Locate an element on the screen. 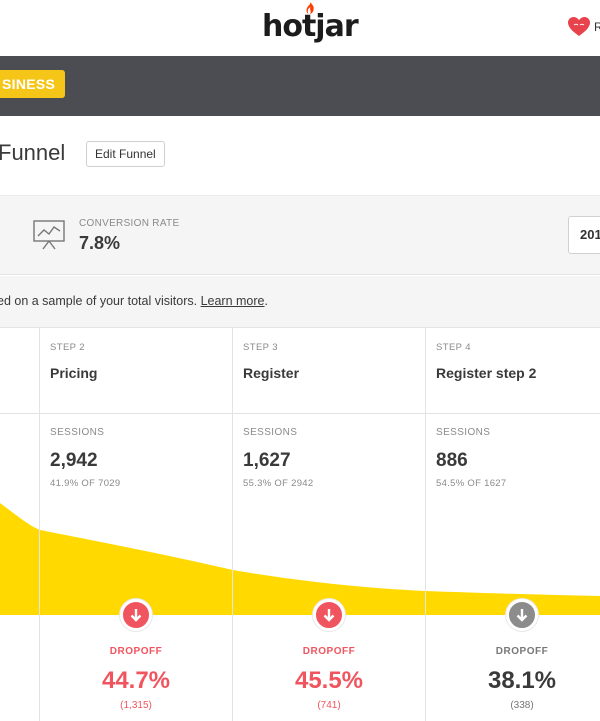 This screenshot has height=721, width=600. sessions-value: 886 is located at coordinates (452, 460).